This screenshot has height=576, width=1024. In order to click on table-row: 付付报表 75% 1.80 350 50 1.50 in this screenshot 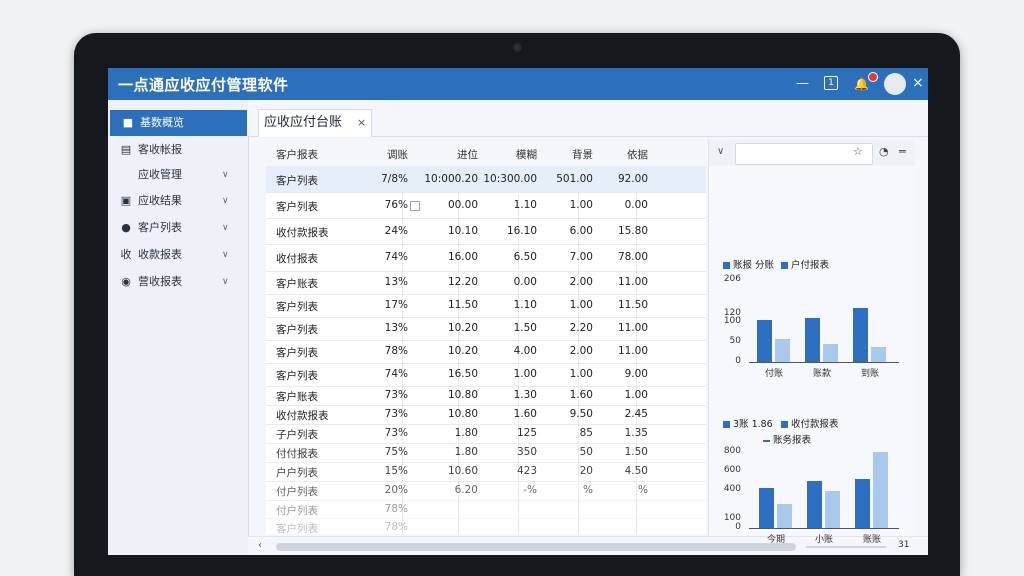, I will do `click(486, 453)`.